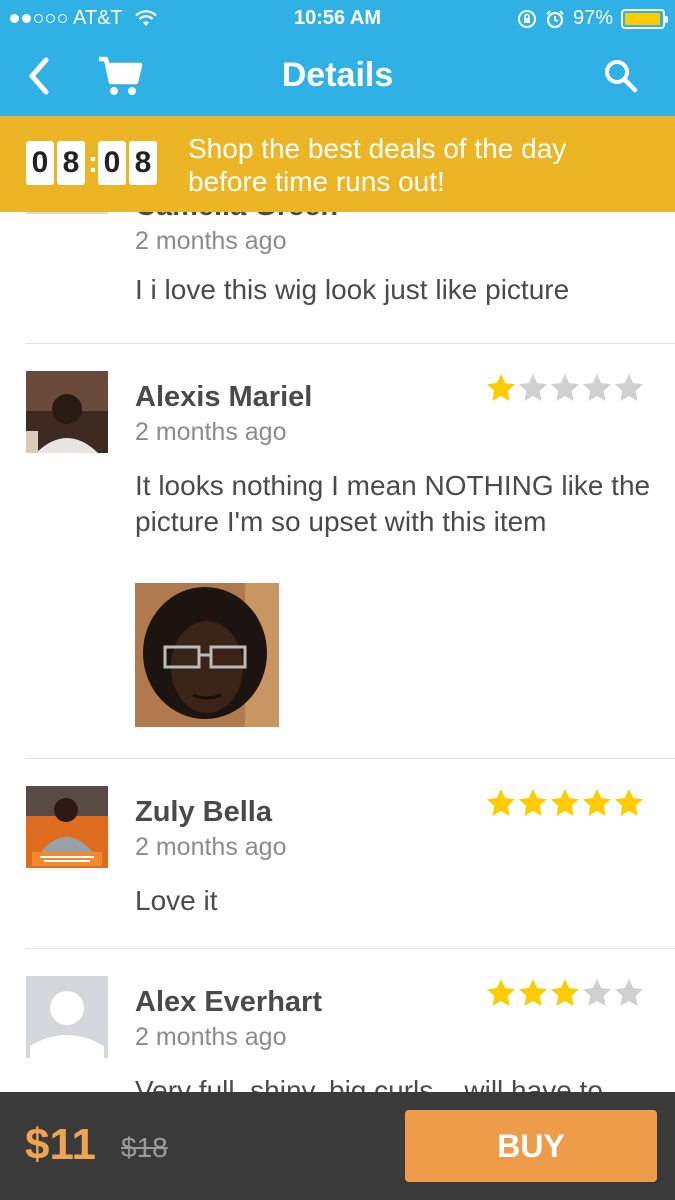  What do you see at coordinates (224, 397) in the screenshot?
I see `reviewer-name: Alexis Mariel` at bounding box center [224, 397].